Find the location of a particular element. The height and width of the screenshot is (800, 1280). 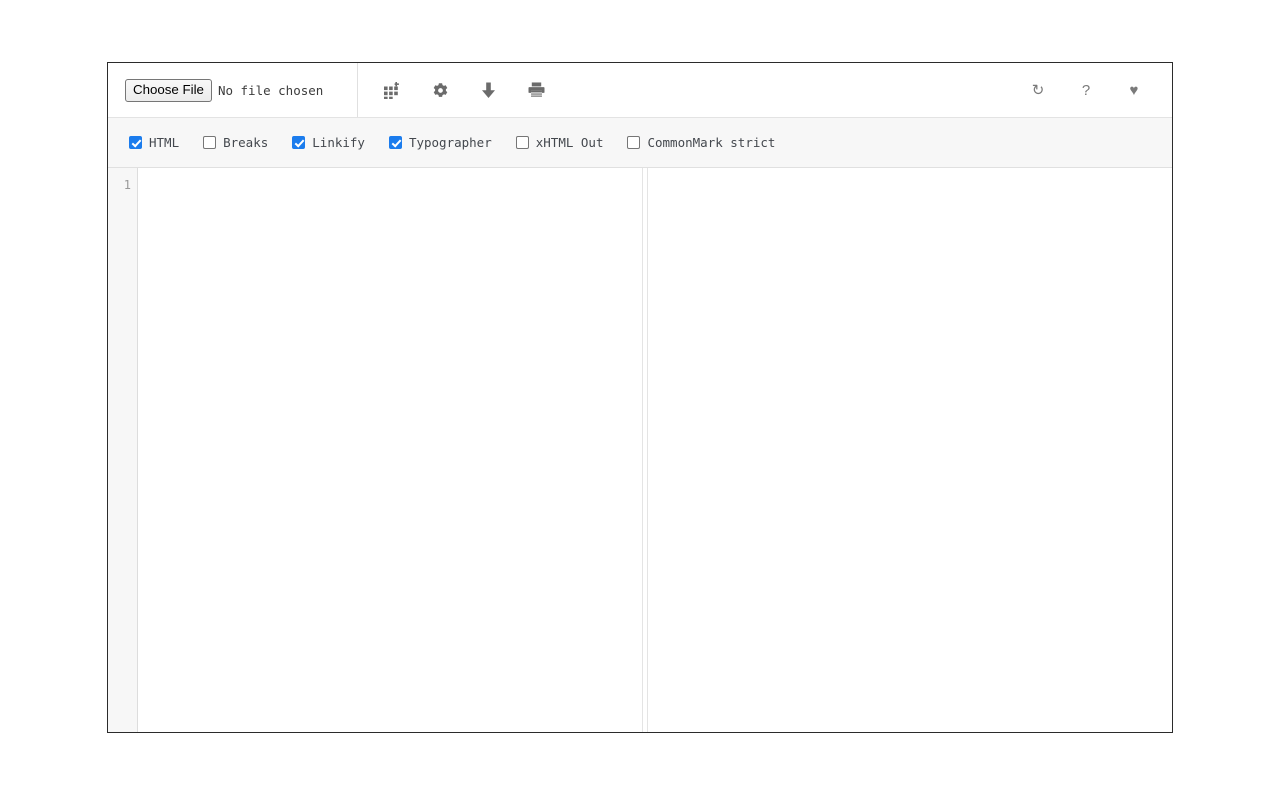

option-html-checkbox is located at coordinates (135, 142).